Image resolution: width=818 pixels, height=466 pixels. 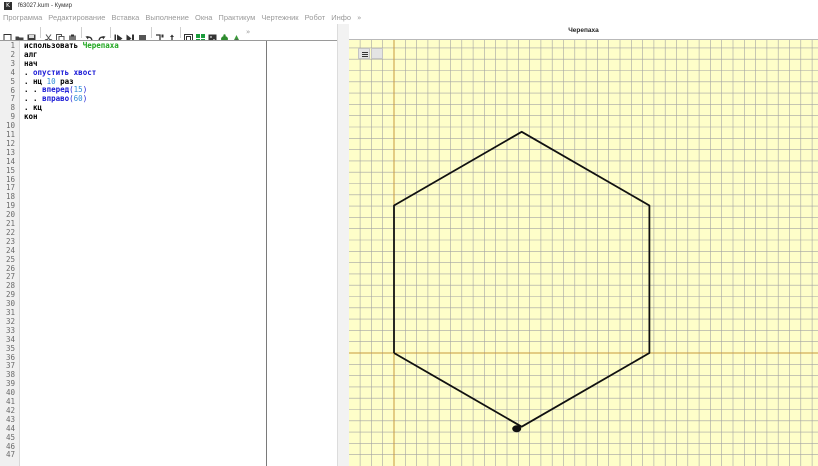 I want to click on canvas-menu-button, so click(x=364, y=53).